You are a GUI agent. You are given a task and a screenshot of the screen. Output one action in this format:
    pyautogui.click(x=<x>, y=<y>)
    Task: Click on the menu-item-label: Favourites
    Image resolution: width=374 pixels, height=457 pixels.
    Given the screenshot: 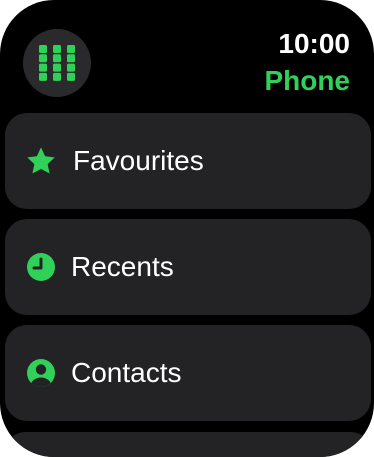 What is the action you would take?
    pyautogui.click(x=138, y=160)
    